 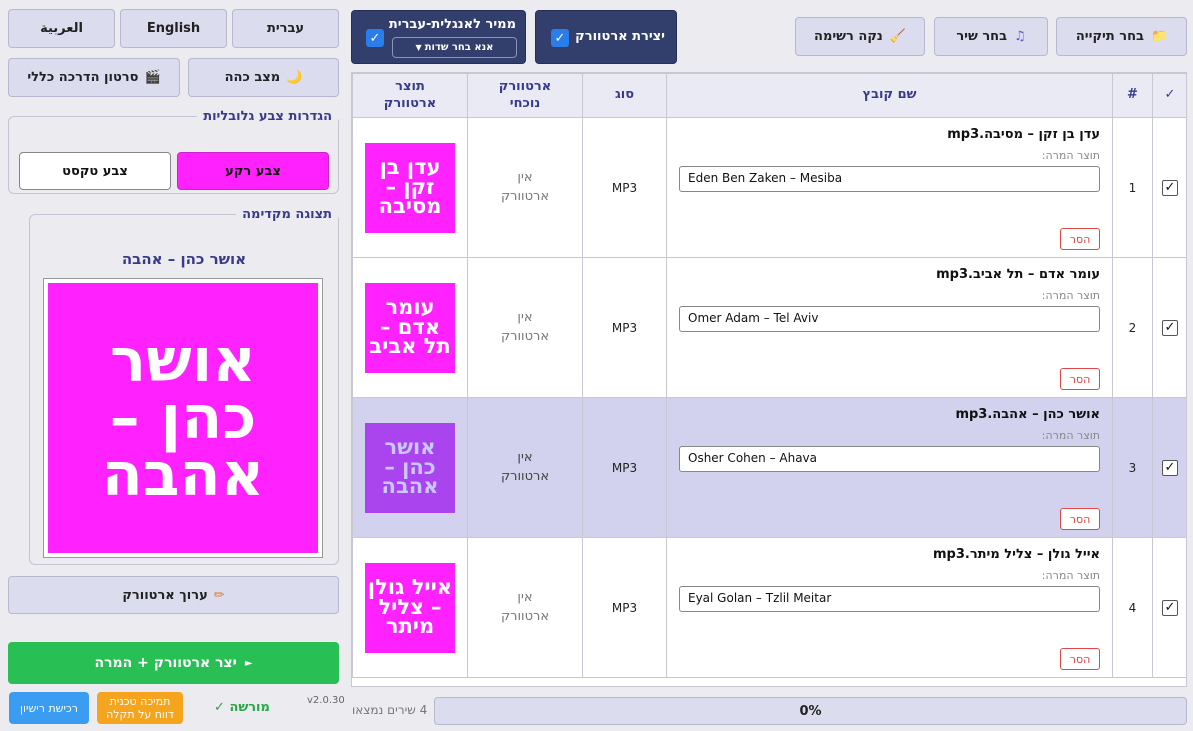 What do you see at coordinates (889, 179) in the screenshot?
I see `row-converted-input: Eden Ben Zaken – Mesiba` at bounding box center [889, 179].